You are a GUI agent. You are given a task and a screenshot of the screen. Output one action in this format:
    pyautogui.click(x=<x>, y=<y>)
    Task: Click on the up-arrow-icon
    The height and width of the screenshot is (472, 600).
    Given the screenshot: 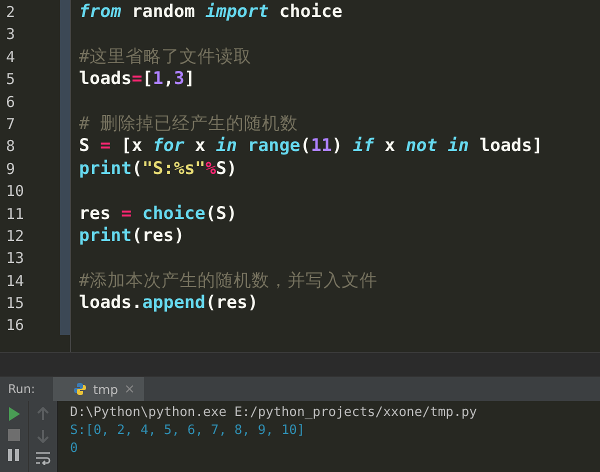 What is the action you would take?
    pyautogui.click(x=43, y=414)
    